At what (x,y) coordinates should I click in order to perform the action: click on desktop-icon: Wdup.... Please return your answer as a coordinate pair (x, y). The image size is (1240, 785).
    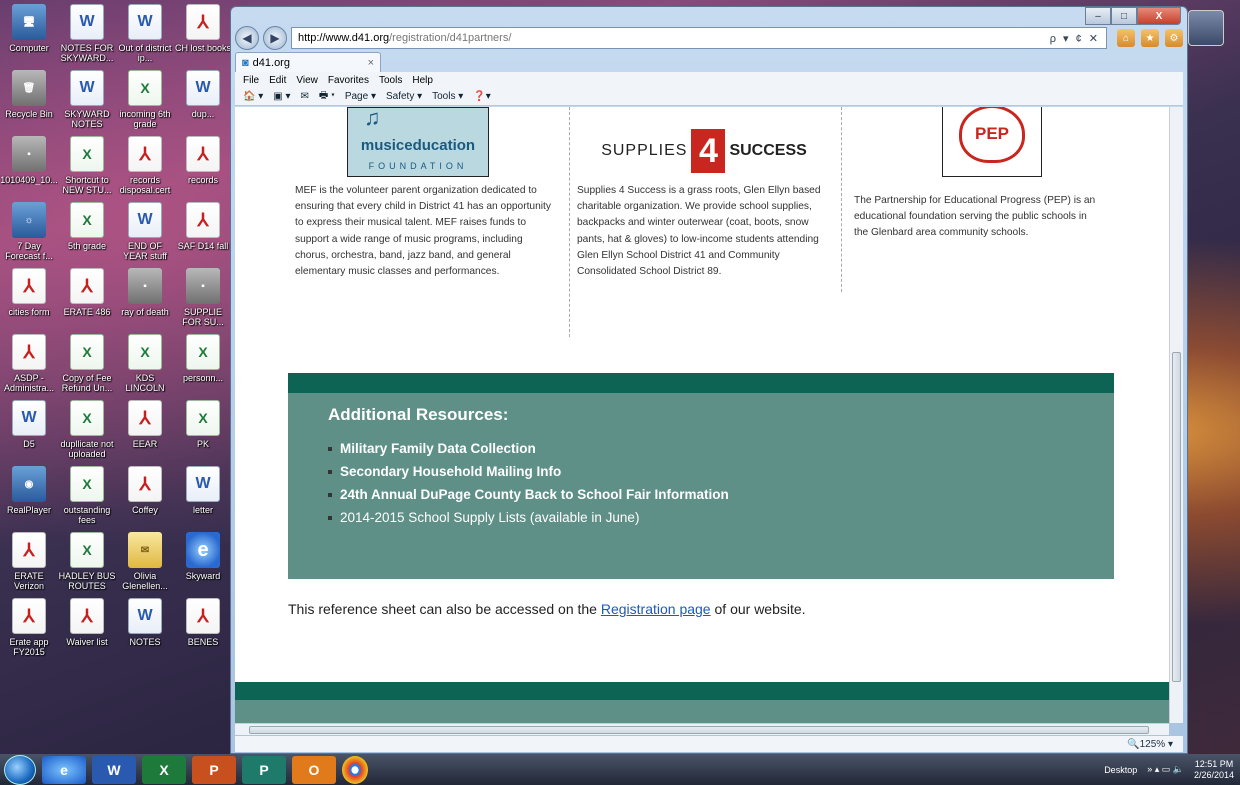
    Looking at the image, I should click on (203, 99).